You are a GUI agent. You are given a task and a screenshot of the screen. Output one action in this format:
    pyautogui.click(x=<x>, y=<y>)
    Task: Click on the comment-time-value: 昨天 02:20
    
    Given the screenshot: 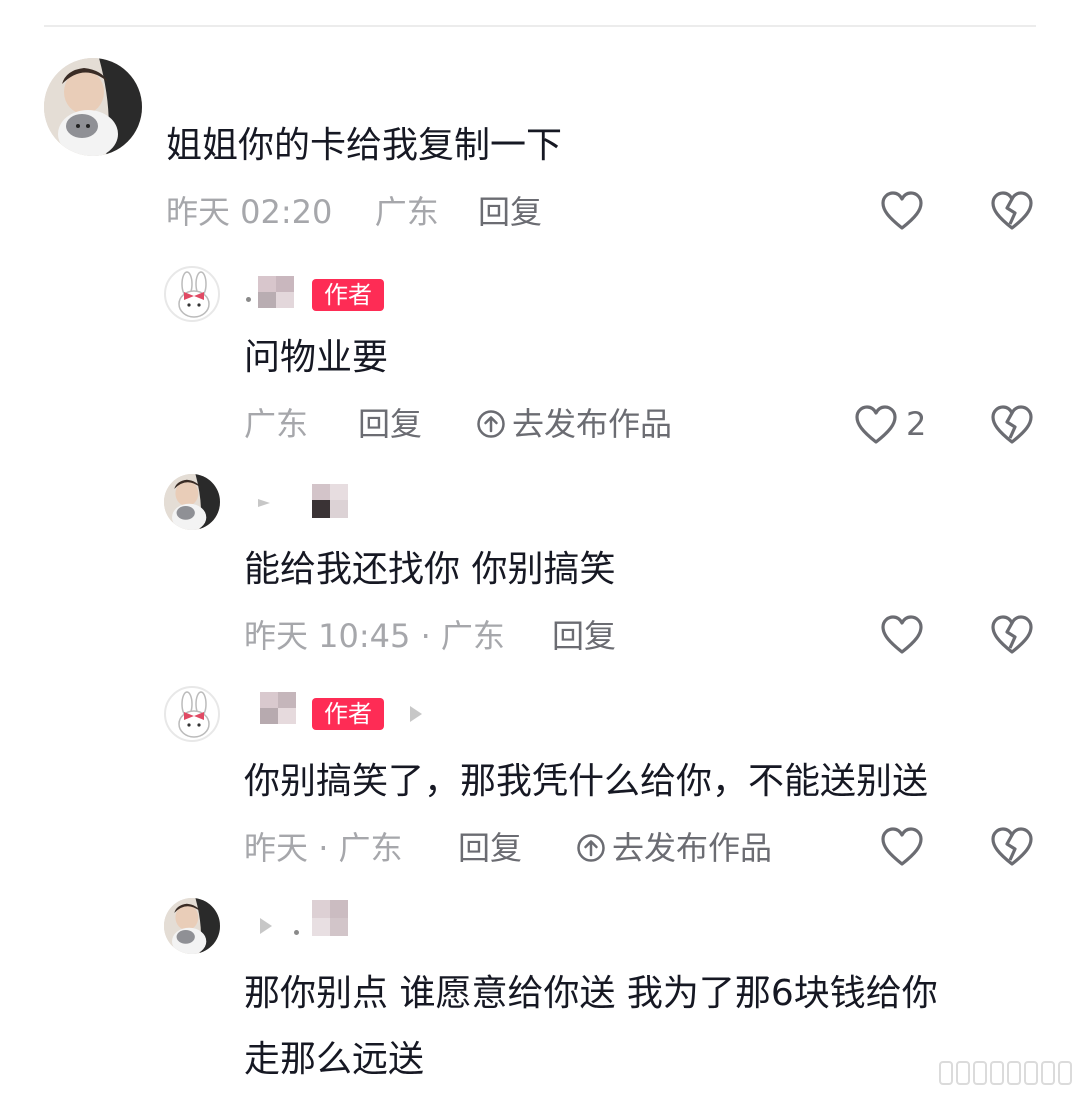 What is the action you would take?
    pyautogui.click(x=249, y=212)
    